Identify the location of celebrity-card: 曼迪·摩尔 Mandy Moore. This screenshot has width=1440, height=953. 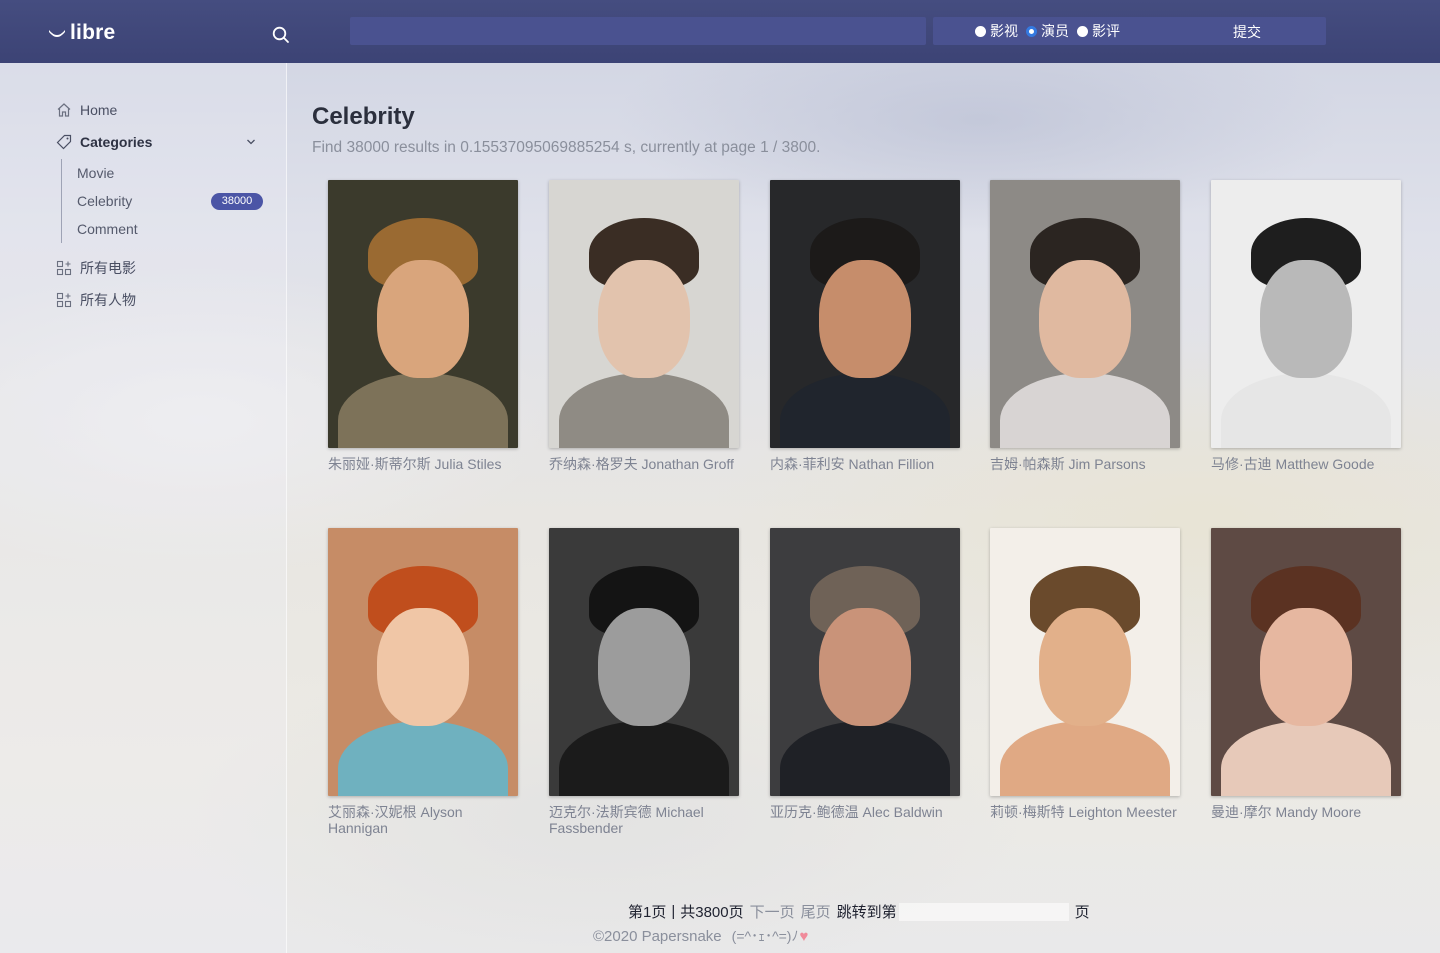
(1306, 674).